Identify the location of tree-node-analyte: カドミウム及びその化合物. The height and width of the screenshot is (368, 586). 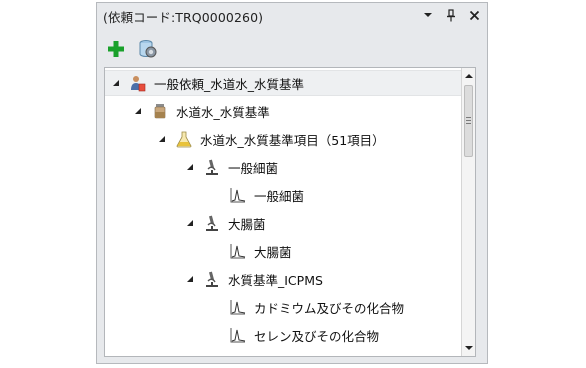
(254, 307).